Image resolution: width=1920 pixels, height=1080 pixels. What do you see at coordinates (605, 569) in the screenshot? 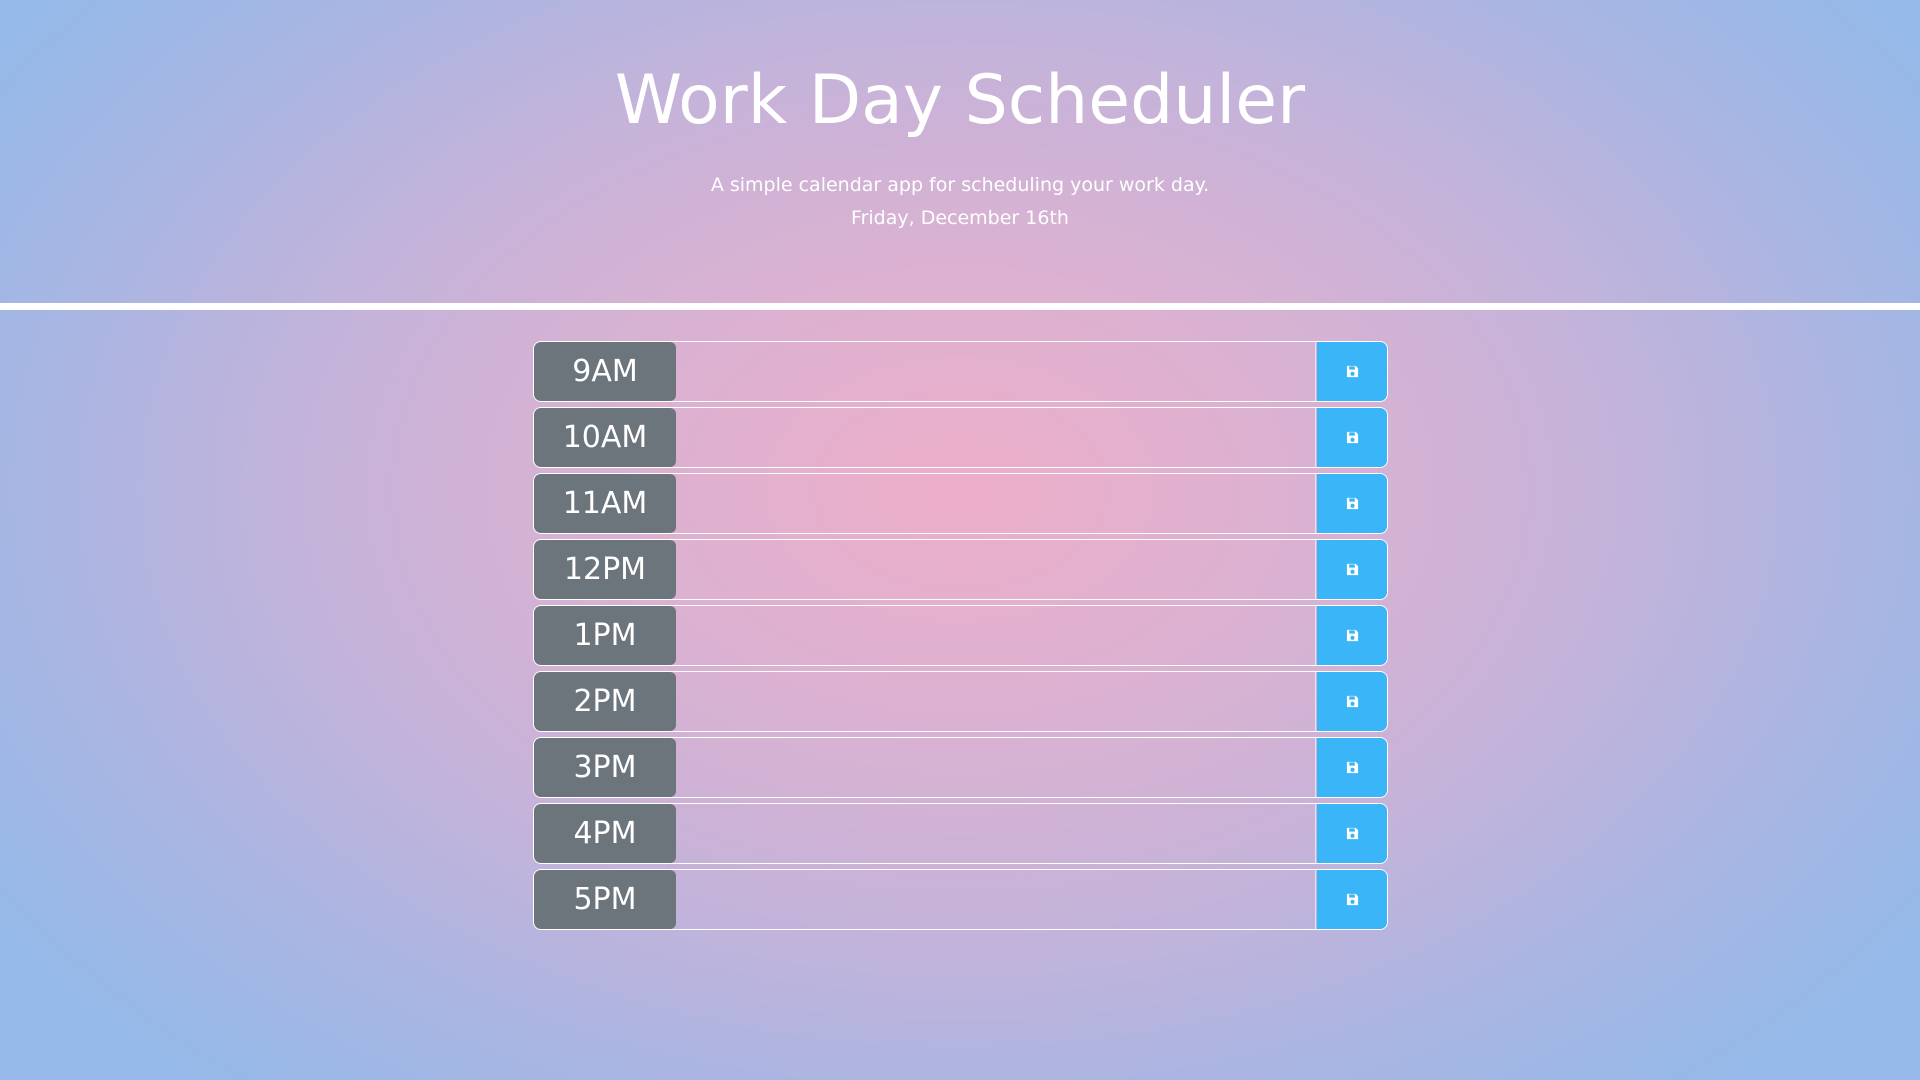
I see `hour-label: 12PM` at bounding box center [605, 569].